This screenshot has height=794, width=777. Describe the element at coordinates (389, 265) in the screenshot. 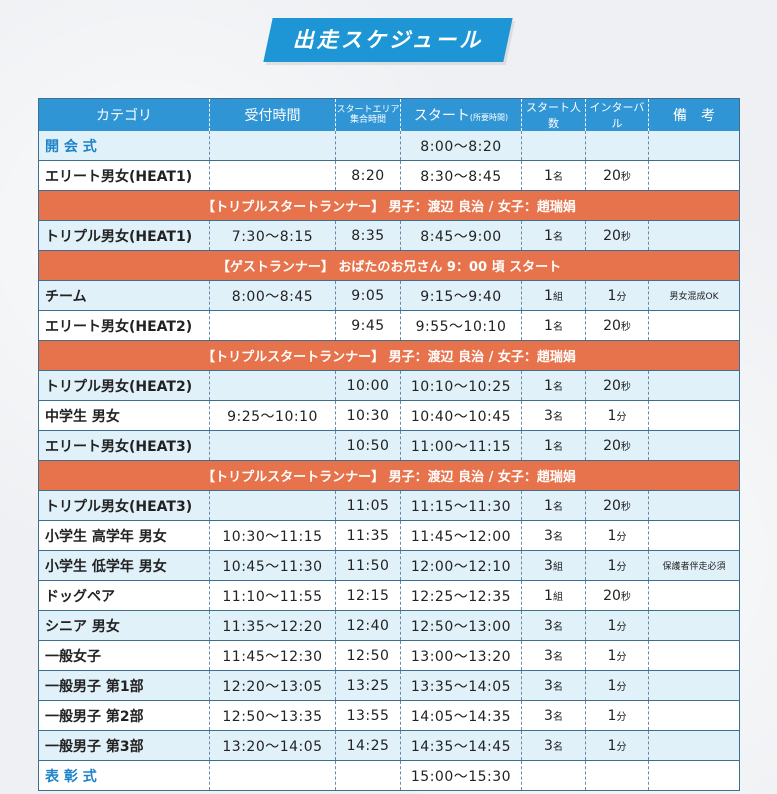

I see `banner-row: 【ゲストランナー】 おばたのお兄さん 9：00 頃 スタート` at that location.